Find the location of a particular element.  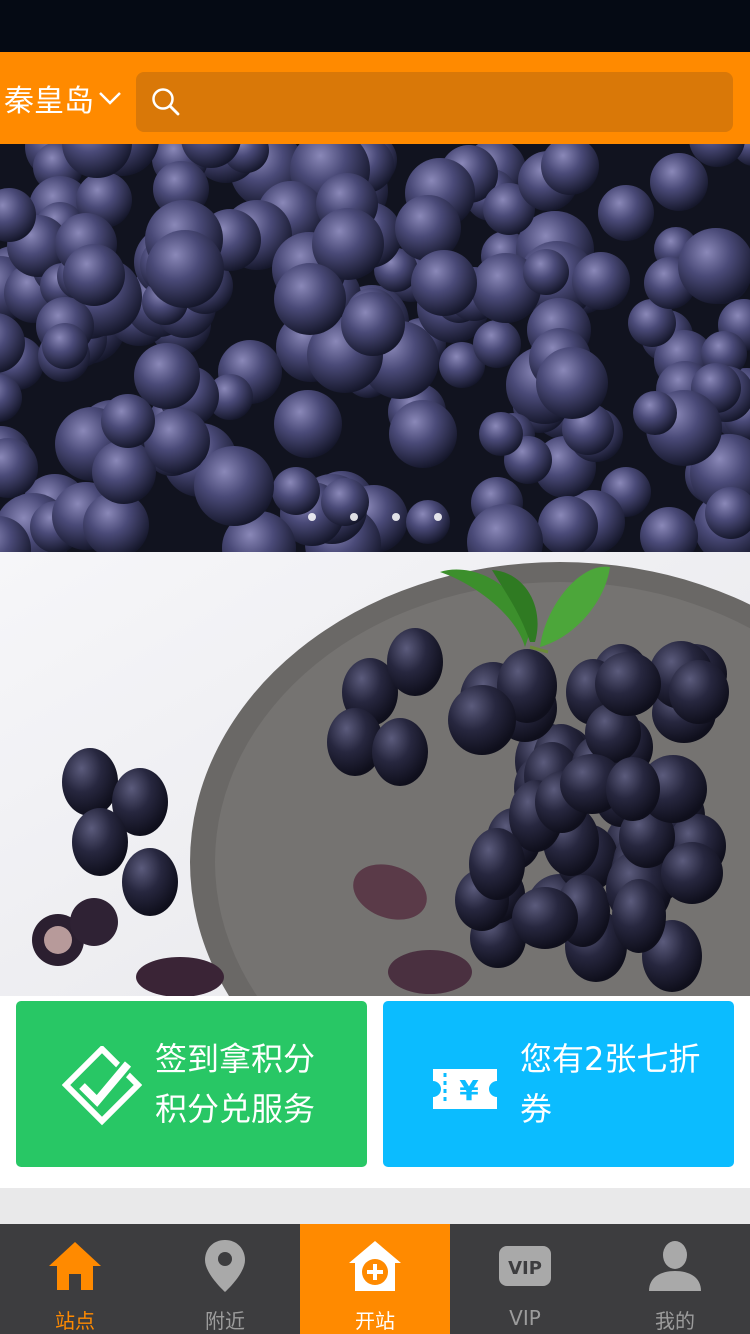

tab-label: 站点 is located at coordinates (75, 1321).